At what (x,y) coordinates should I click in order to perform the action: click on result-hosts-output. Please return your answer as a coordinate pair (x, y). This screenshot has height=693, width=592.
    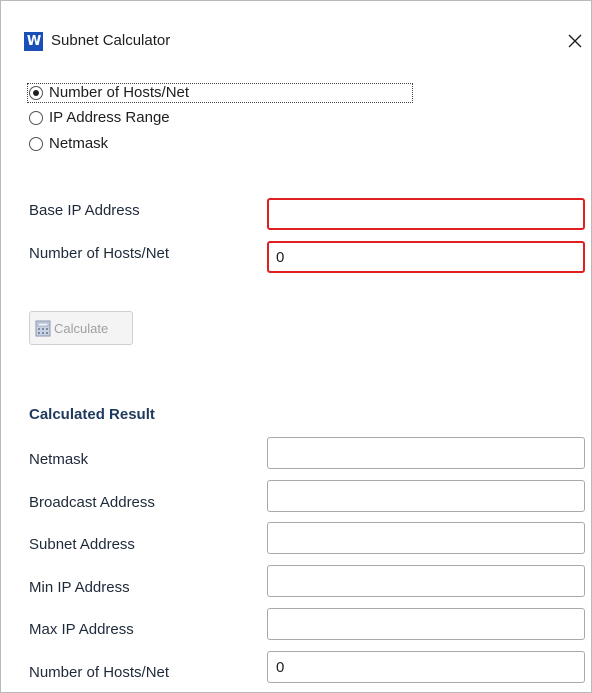
    Looking at the image, I should click on (426, 667).